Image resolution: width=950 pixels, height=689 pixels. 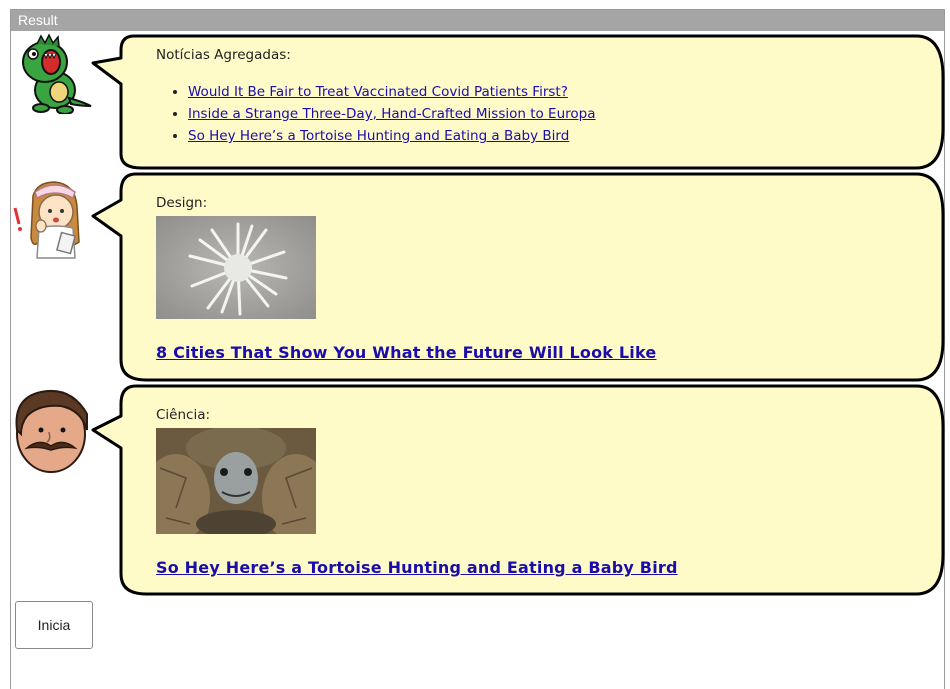 I want to click on inicia-button-label: Inicia, so click(x=54, y=625).